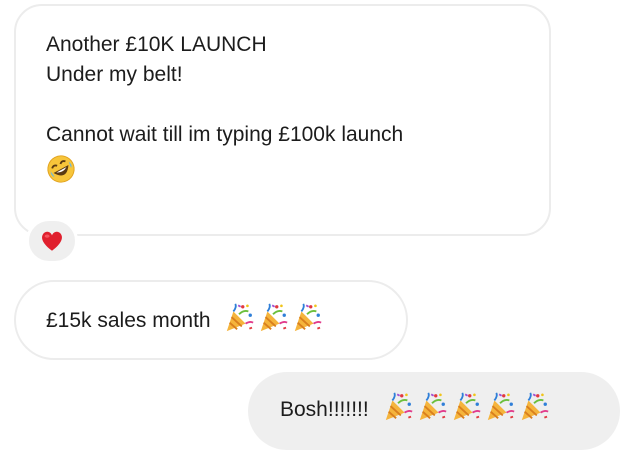  I want to click on message-text: Bosh!!!!!!!, so click(324, 409).